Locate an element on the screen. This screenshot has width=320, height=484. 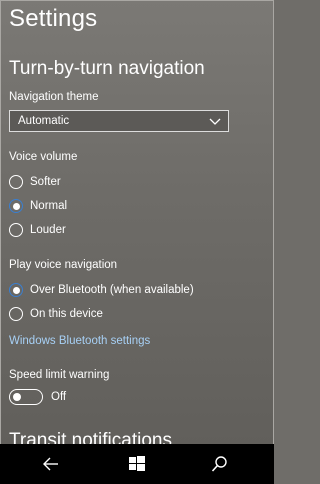
radio-normal: Normal is located at coordinates (38, 206).